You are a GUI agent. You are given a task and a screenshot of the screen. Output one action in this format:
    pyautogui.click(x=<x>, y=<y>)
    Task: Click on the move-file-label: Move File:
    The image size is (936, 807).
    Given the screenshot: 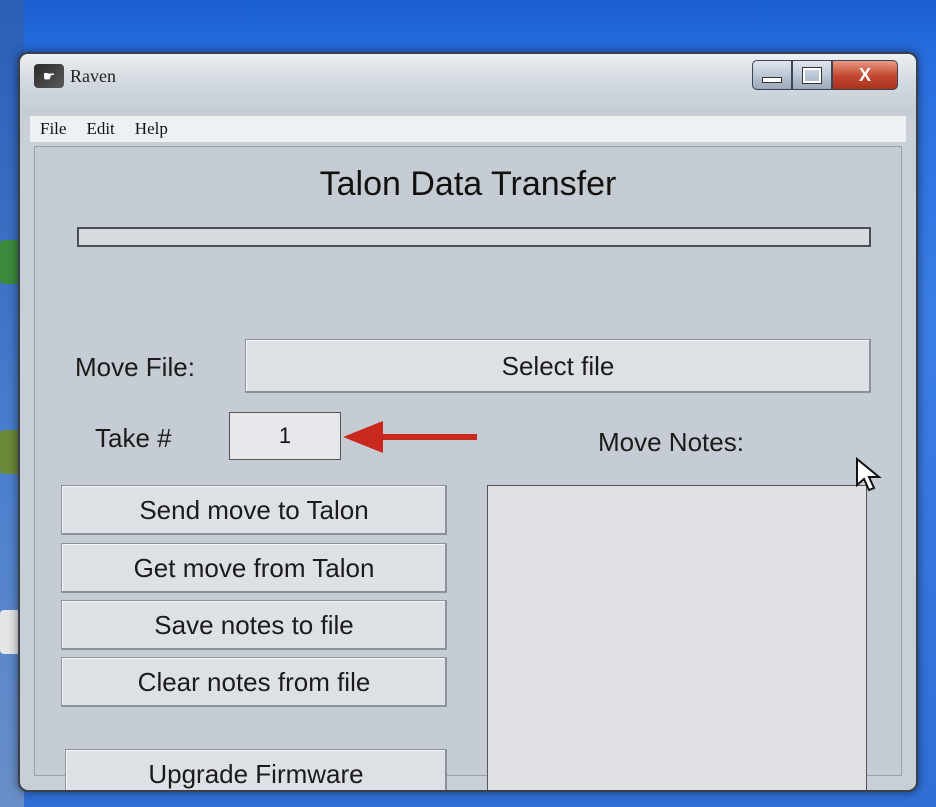 What is the action you would take?
    pyautogui.click(x=135, y=367)
    